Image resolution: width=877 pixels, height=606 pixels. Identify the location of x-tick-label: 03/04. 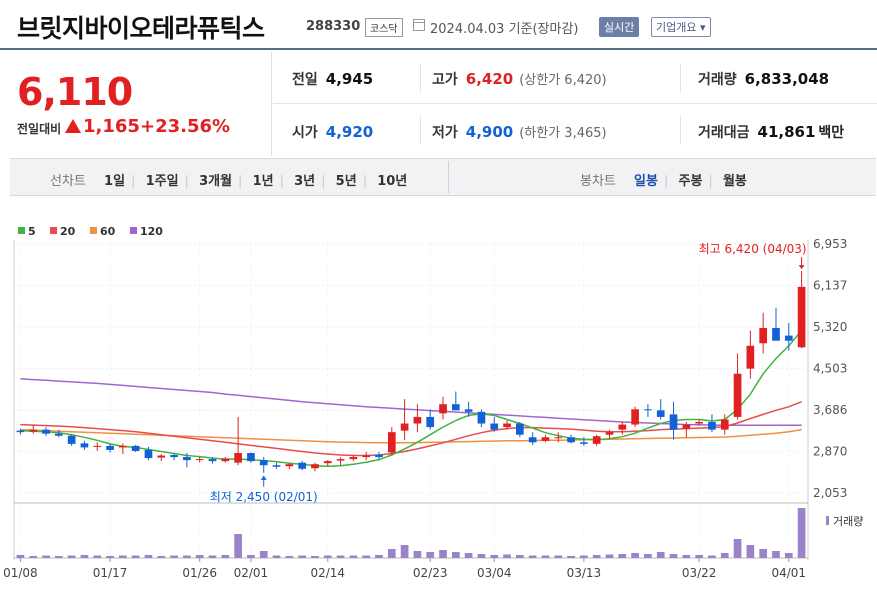
(494, 573).